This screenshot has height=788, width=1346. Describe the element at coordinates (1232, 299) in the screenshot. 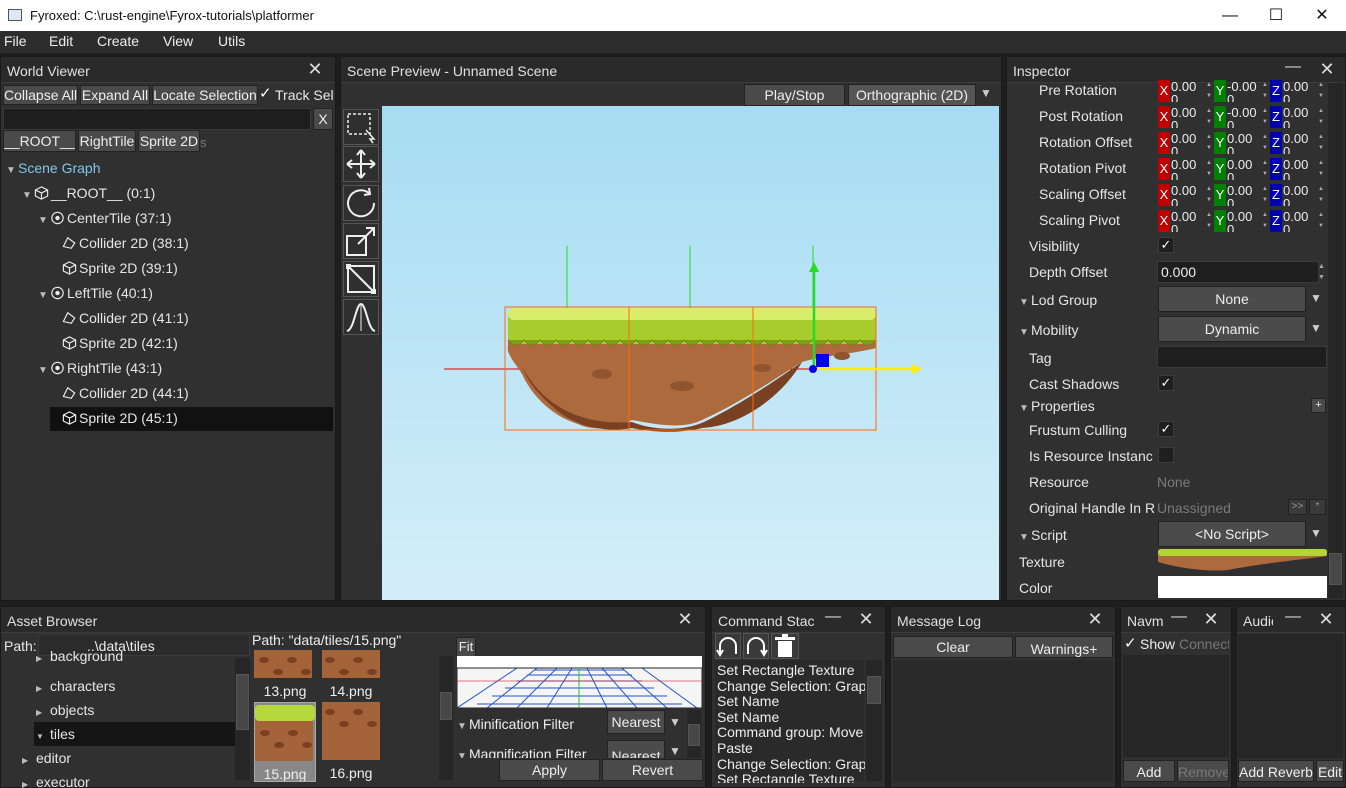

I see `lod-group-dropdown: None` at that location.